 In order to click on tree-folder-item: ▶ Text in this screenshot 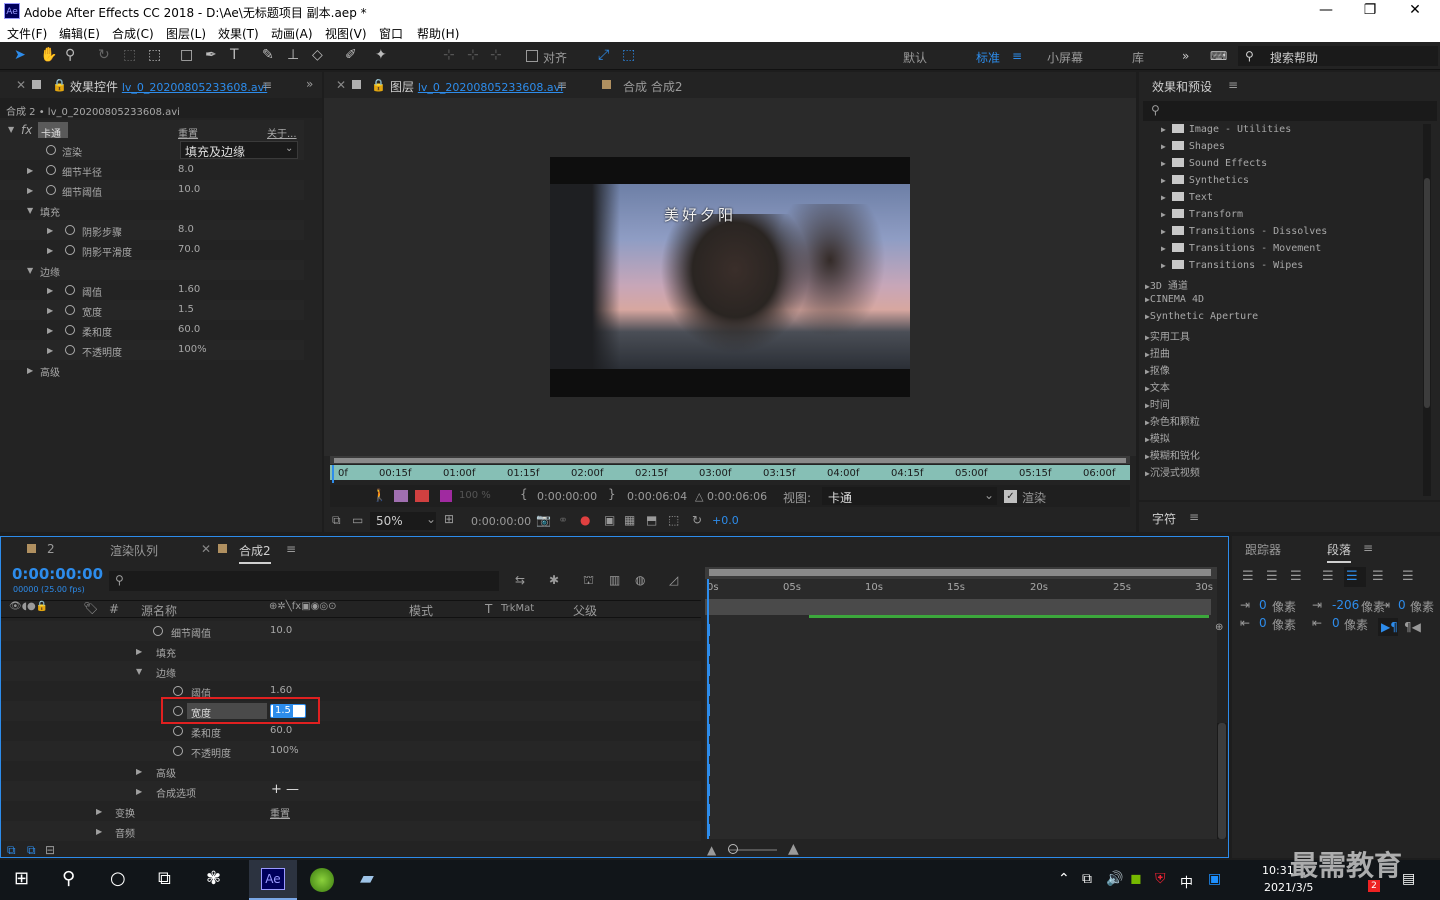, I will do `click(1187, 197)`.